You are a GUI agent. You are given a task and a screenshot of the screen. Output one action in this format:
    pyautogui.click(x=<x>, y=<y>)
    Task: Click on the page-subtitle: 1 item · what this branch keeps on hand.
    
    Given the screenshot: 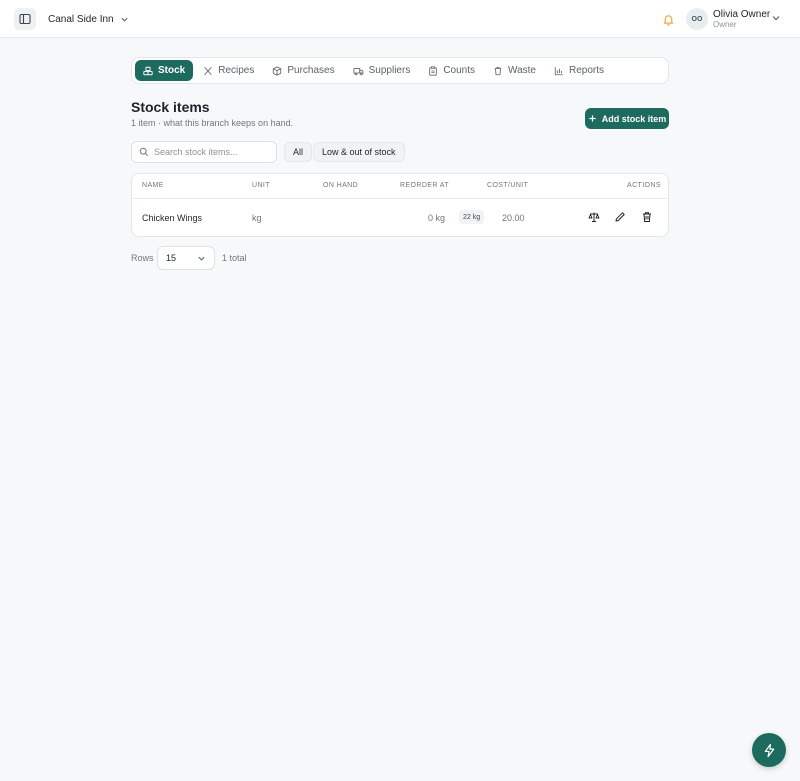 What is the action you would take?
    pyautogui.click(x=212, y=123)
    